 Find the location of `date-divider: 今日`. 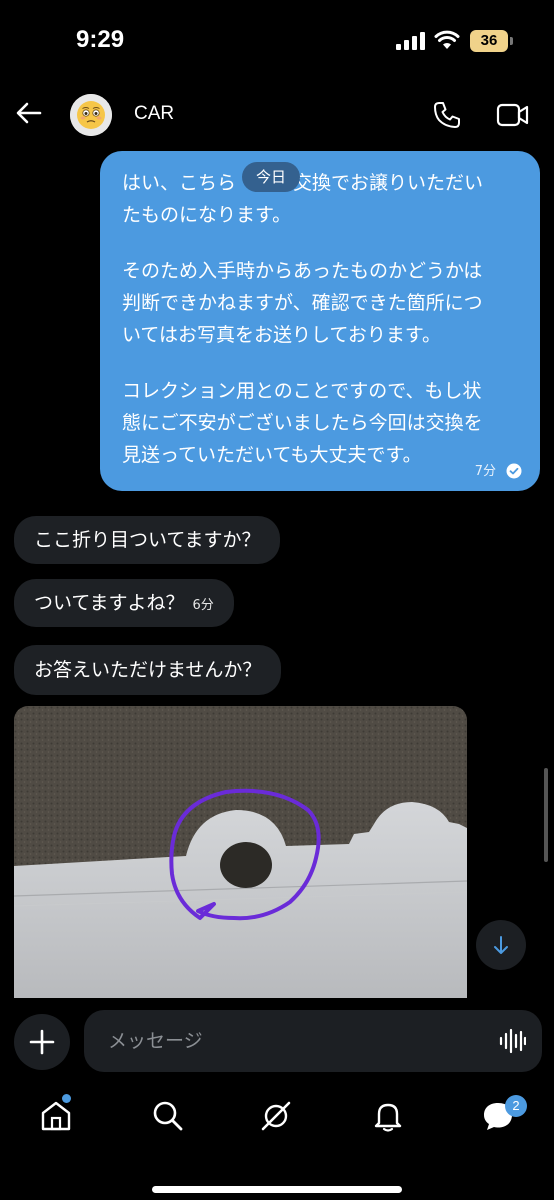

date-divider: 今日 is located at coordinates (271, 177).